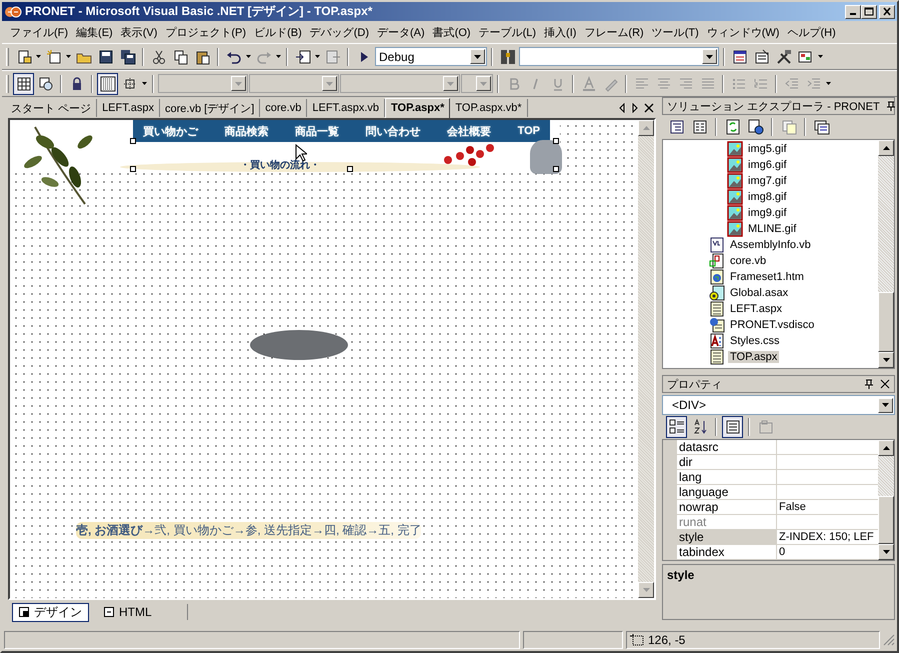  I want to click on view-tab: デザイン, so click(50, 612).